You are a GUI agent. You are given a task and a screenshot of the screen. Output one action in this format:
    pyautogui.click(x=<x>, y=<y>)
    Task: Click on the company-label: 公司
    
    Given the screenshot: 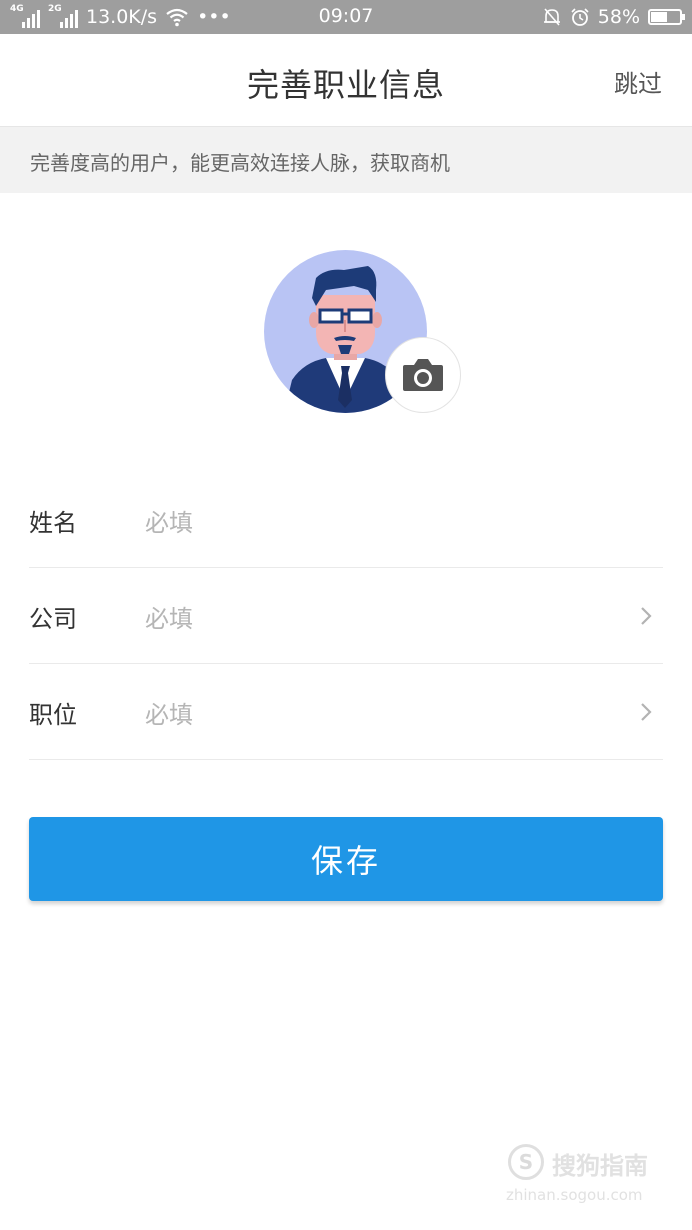 What is the action you would take?
    pyautogui.click(x=53, y=619)
    